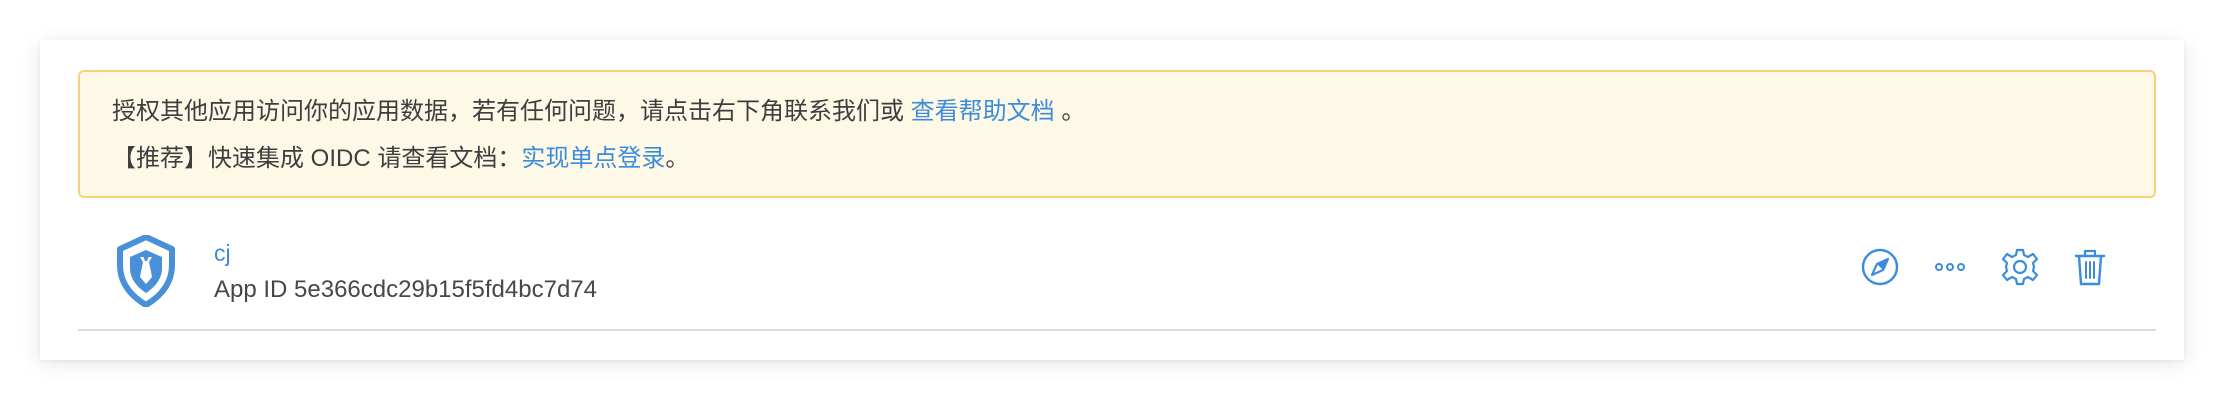  Describe the element at coordinates (405, 289) in the screenshot. I see `app-id-text: App ID 5e366cdc29b15f5fd4bc7d74` at that location.